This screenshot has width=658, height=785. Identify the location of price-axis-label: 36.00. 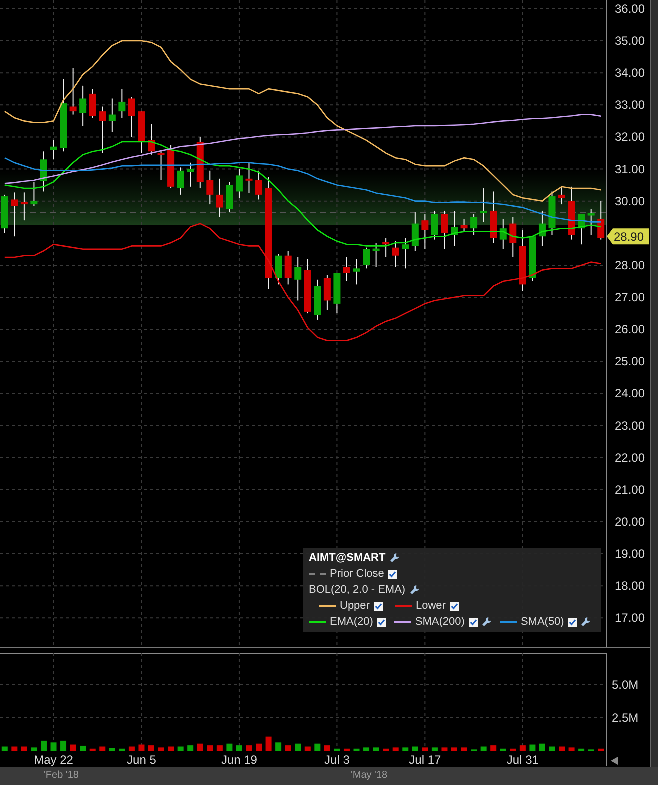
(630, 9).